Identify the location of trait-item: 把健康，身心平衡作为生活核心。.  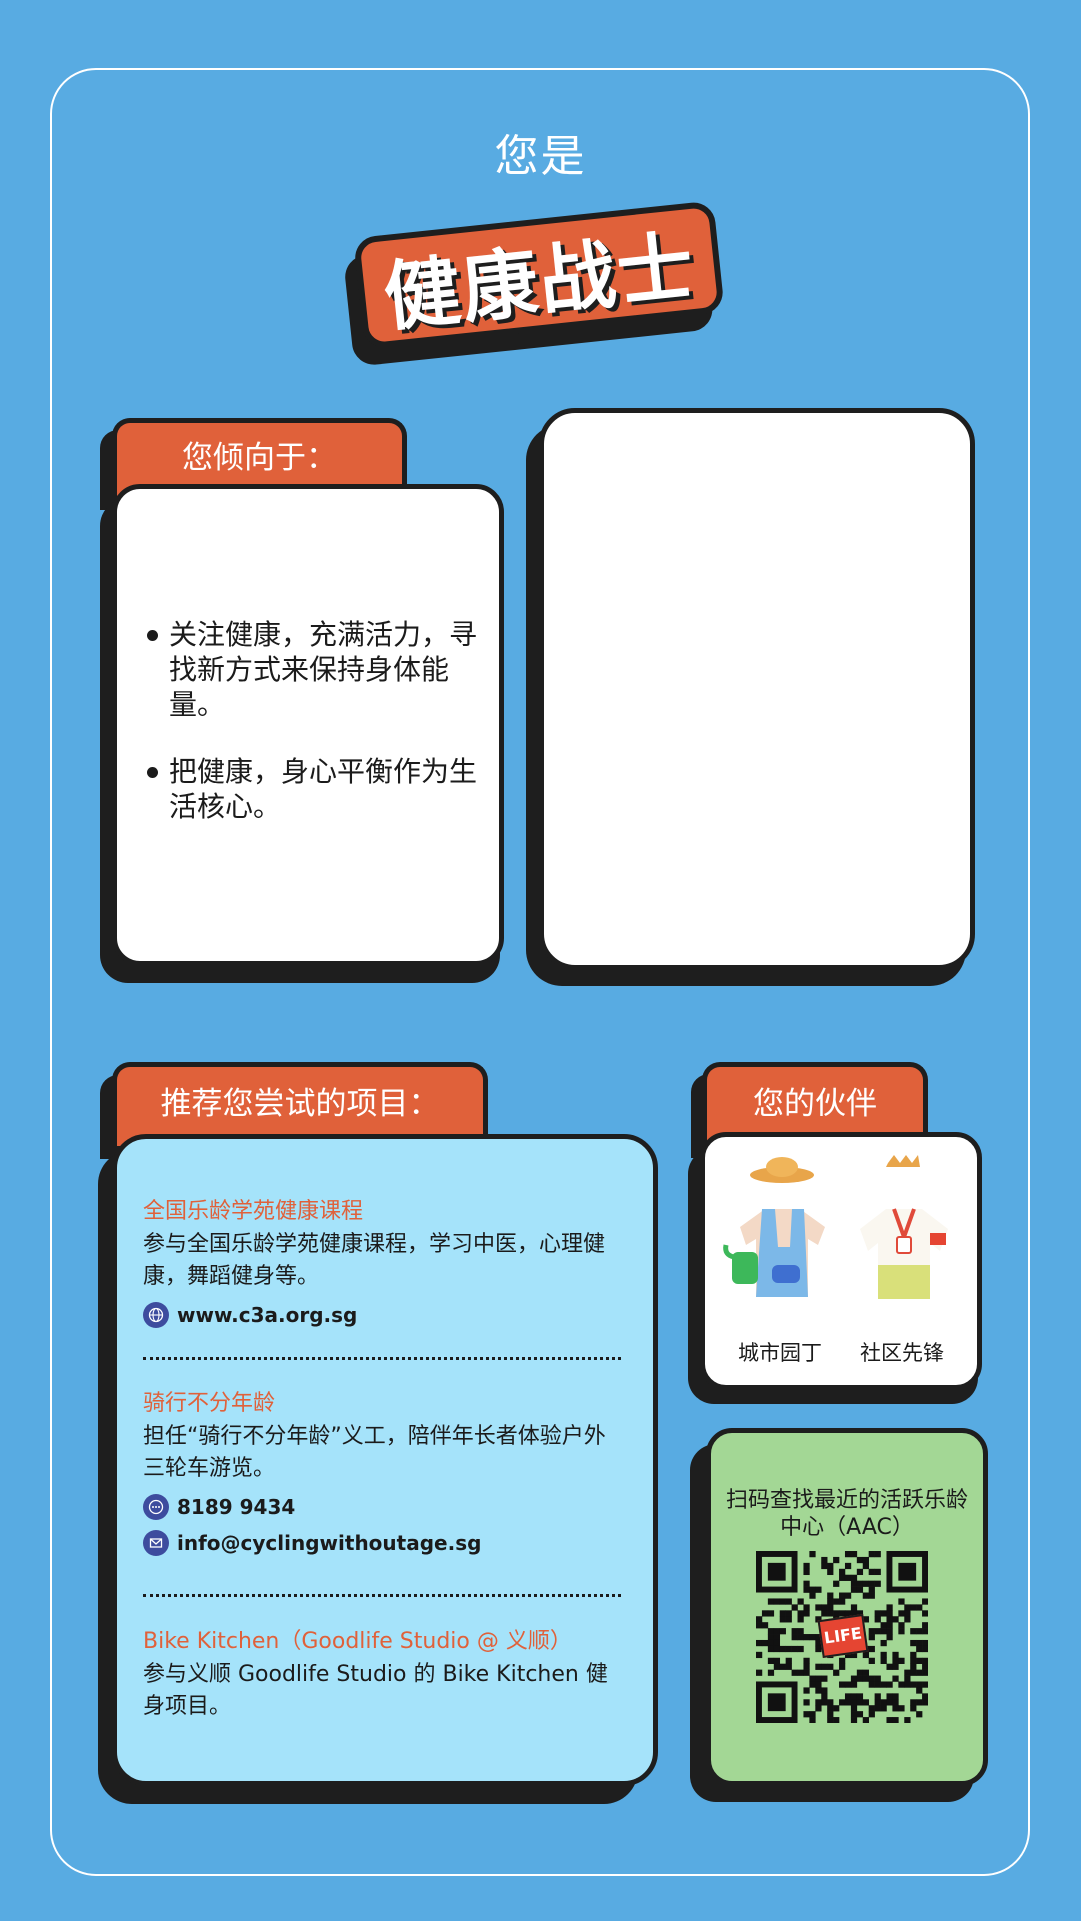
(312, 789).